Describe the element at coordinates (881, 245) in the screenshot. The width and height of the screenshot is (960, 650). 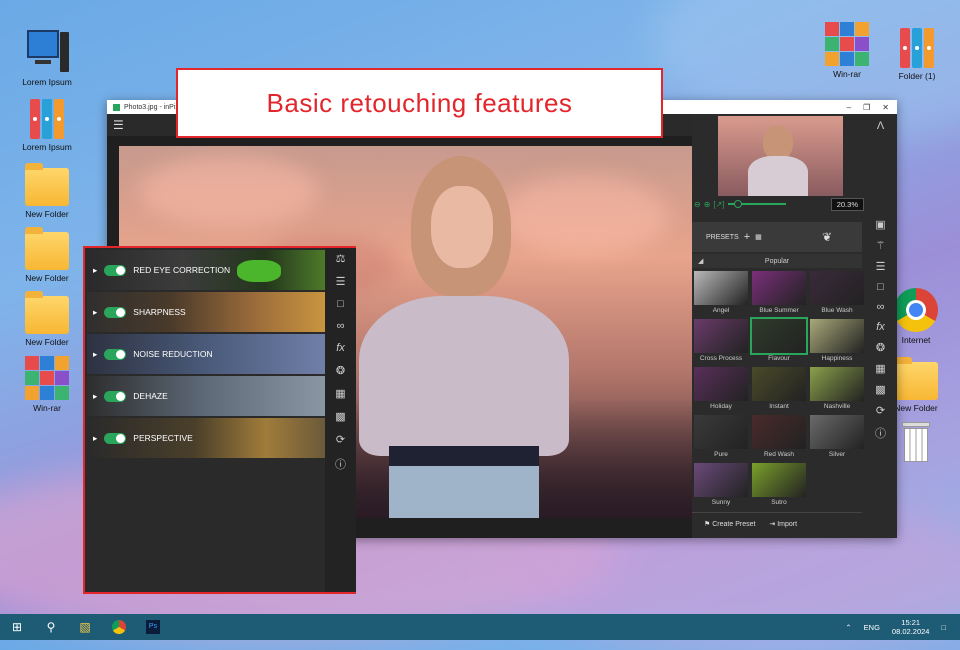
I see `flask-icon: ⚚` at that location.